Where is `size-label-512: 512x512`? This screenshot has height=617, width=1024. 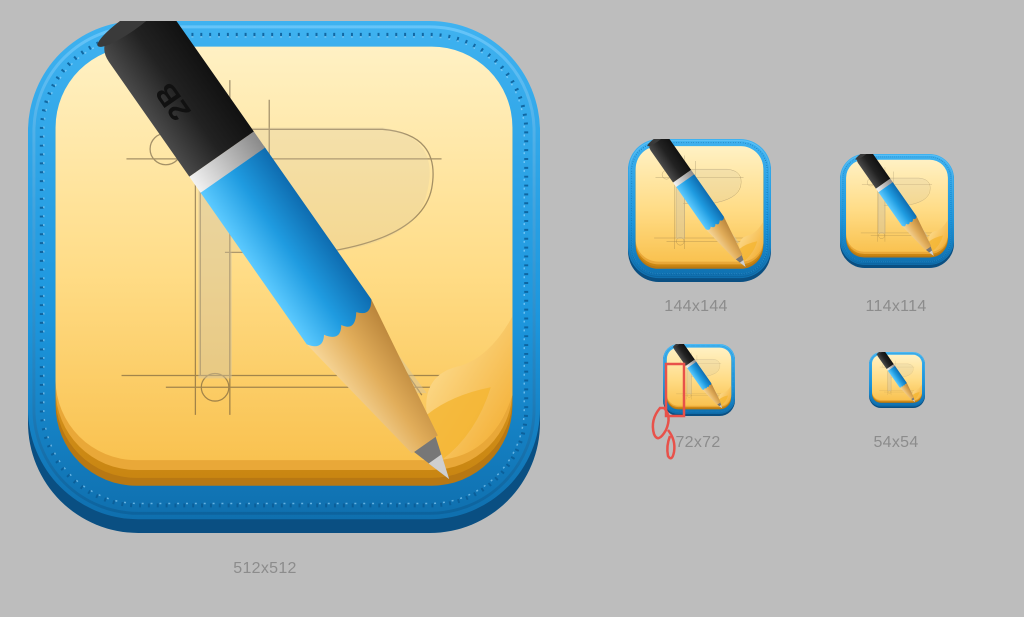
size-label-512: 512x512 is located at coordinates (265, 568).